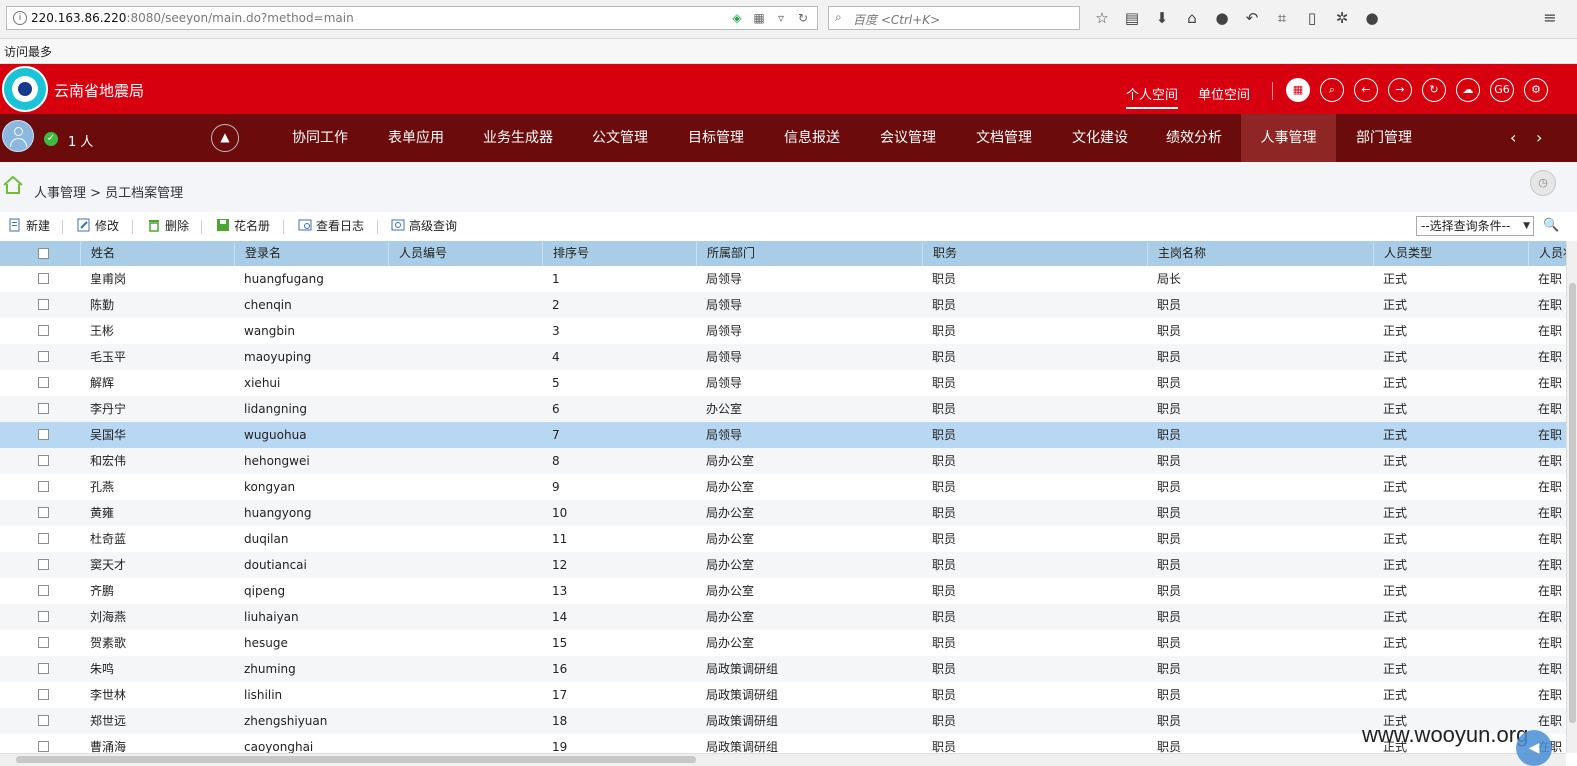 The width and height of the screenshot is (1577, 766). What do you see at coordinates (783, 695) in the screenshot?
I see `table-row: 李世林 lishilin 17 局政策调研组 职员 职员 正式 在职` at bounding box center [783, 695].